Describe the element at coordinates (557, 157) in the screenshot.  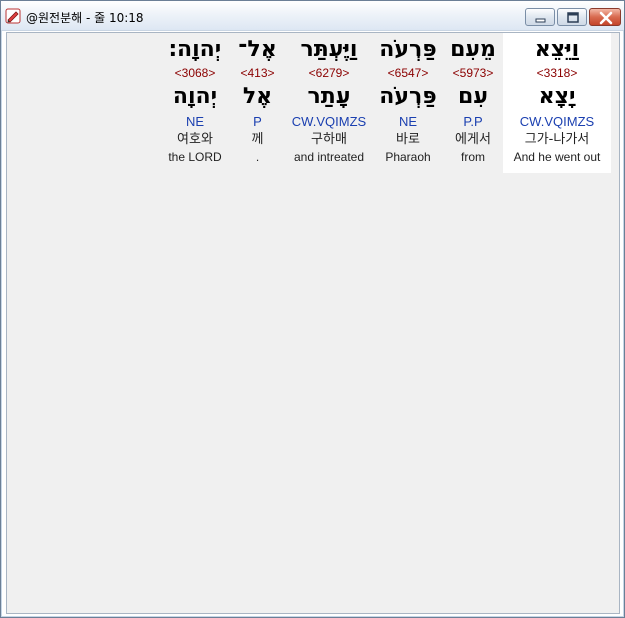
I see `english-gloss: And he went out` at that location.